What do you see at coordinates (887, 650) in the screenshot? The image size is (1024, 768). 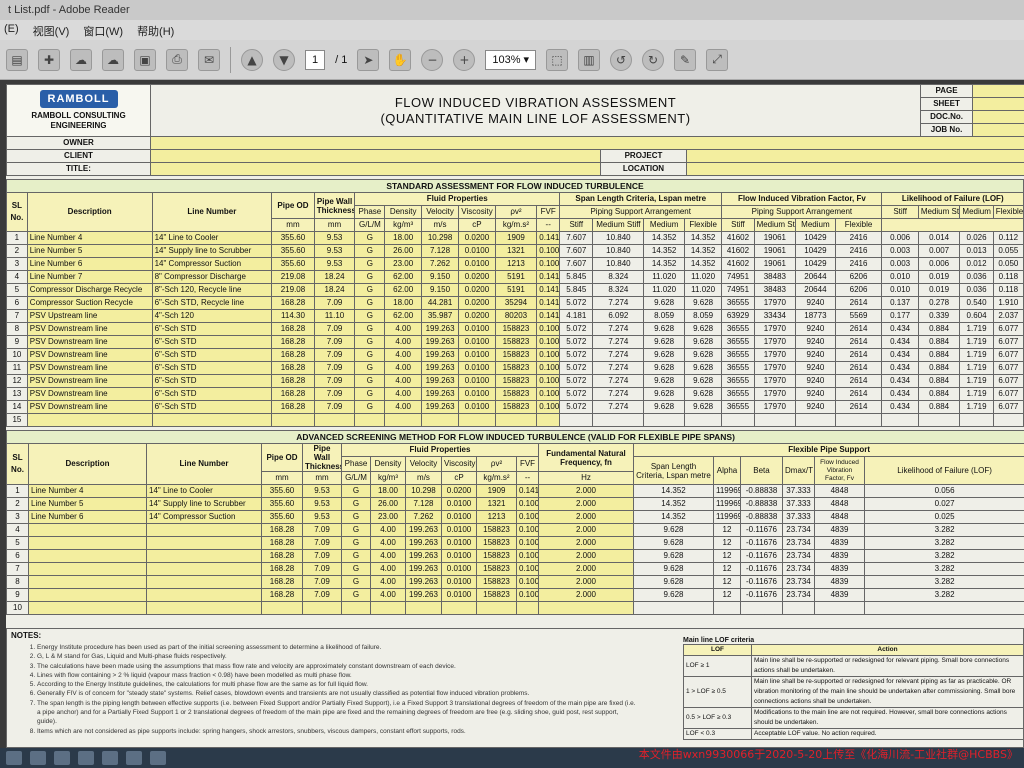 I see `lof-col-action: Action` at bounding box center [887, 650].